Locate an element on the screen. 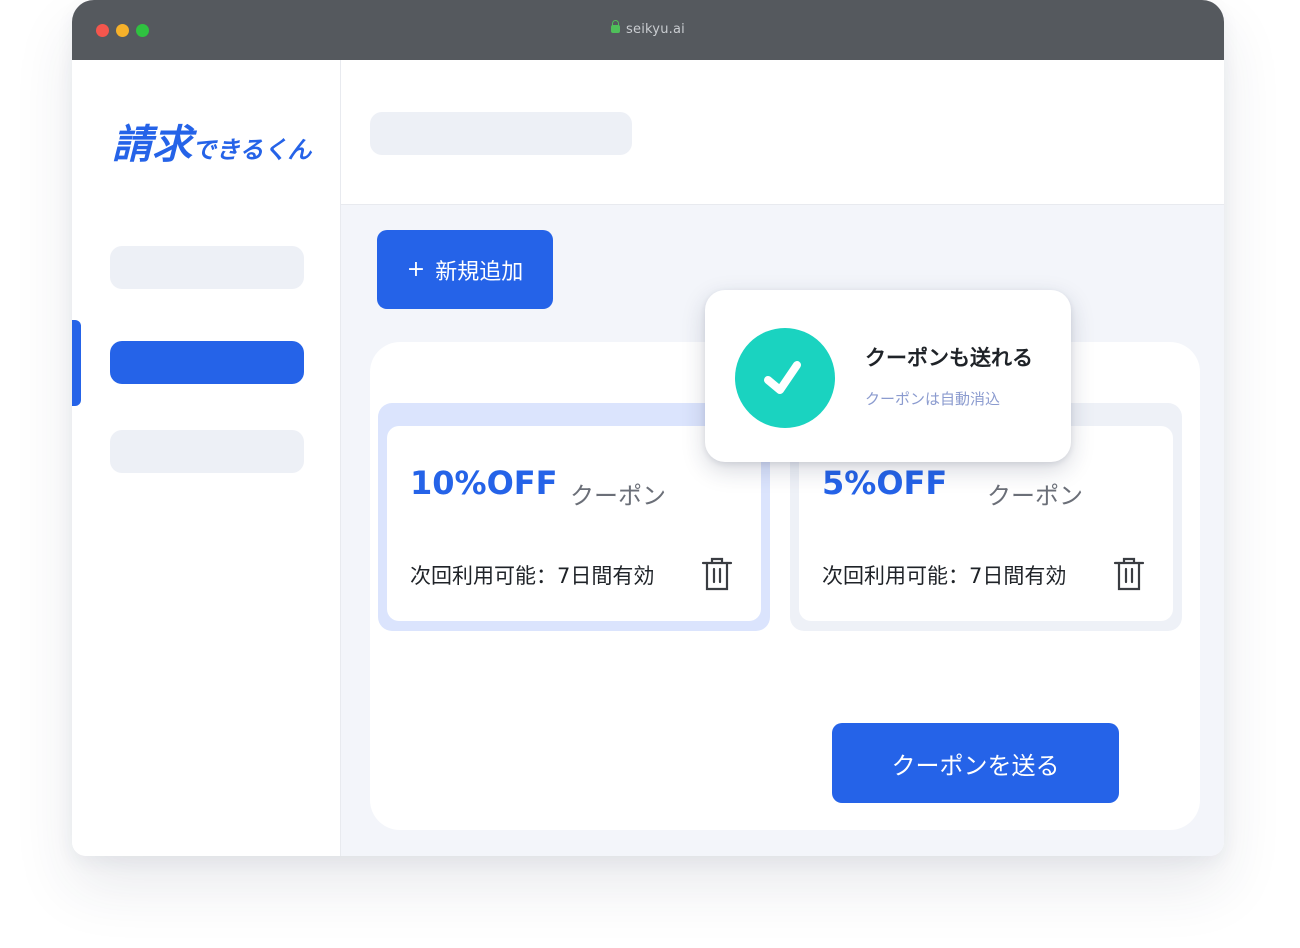 The height and width of the screenshot is (948, 1300). toast-title: クーポンも送れる is located at coordinates (949, 358).